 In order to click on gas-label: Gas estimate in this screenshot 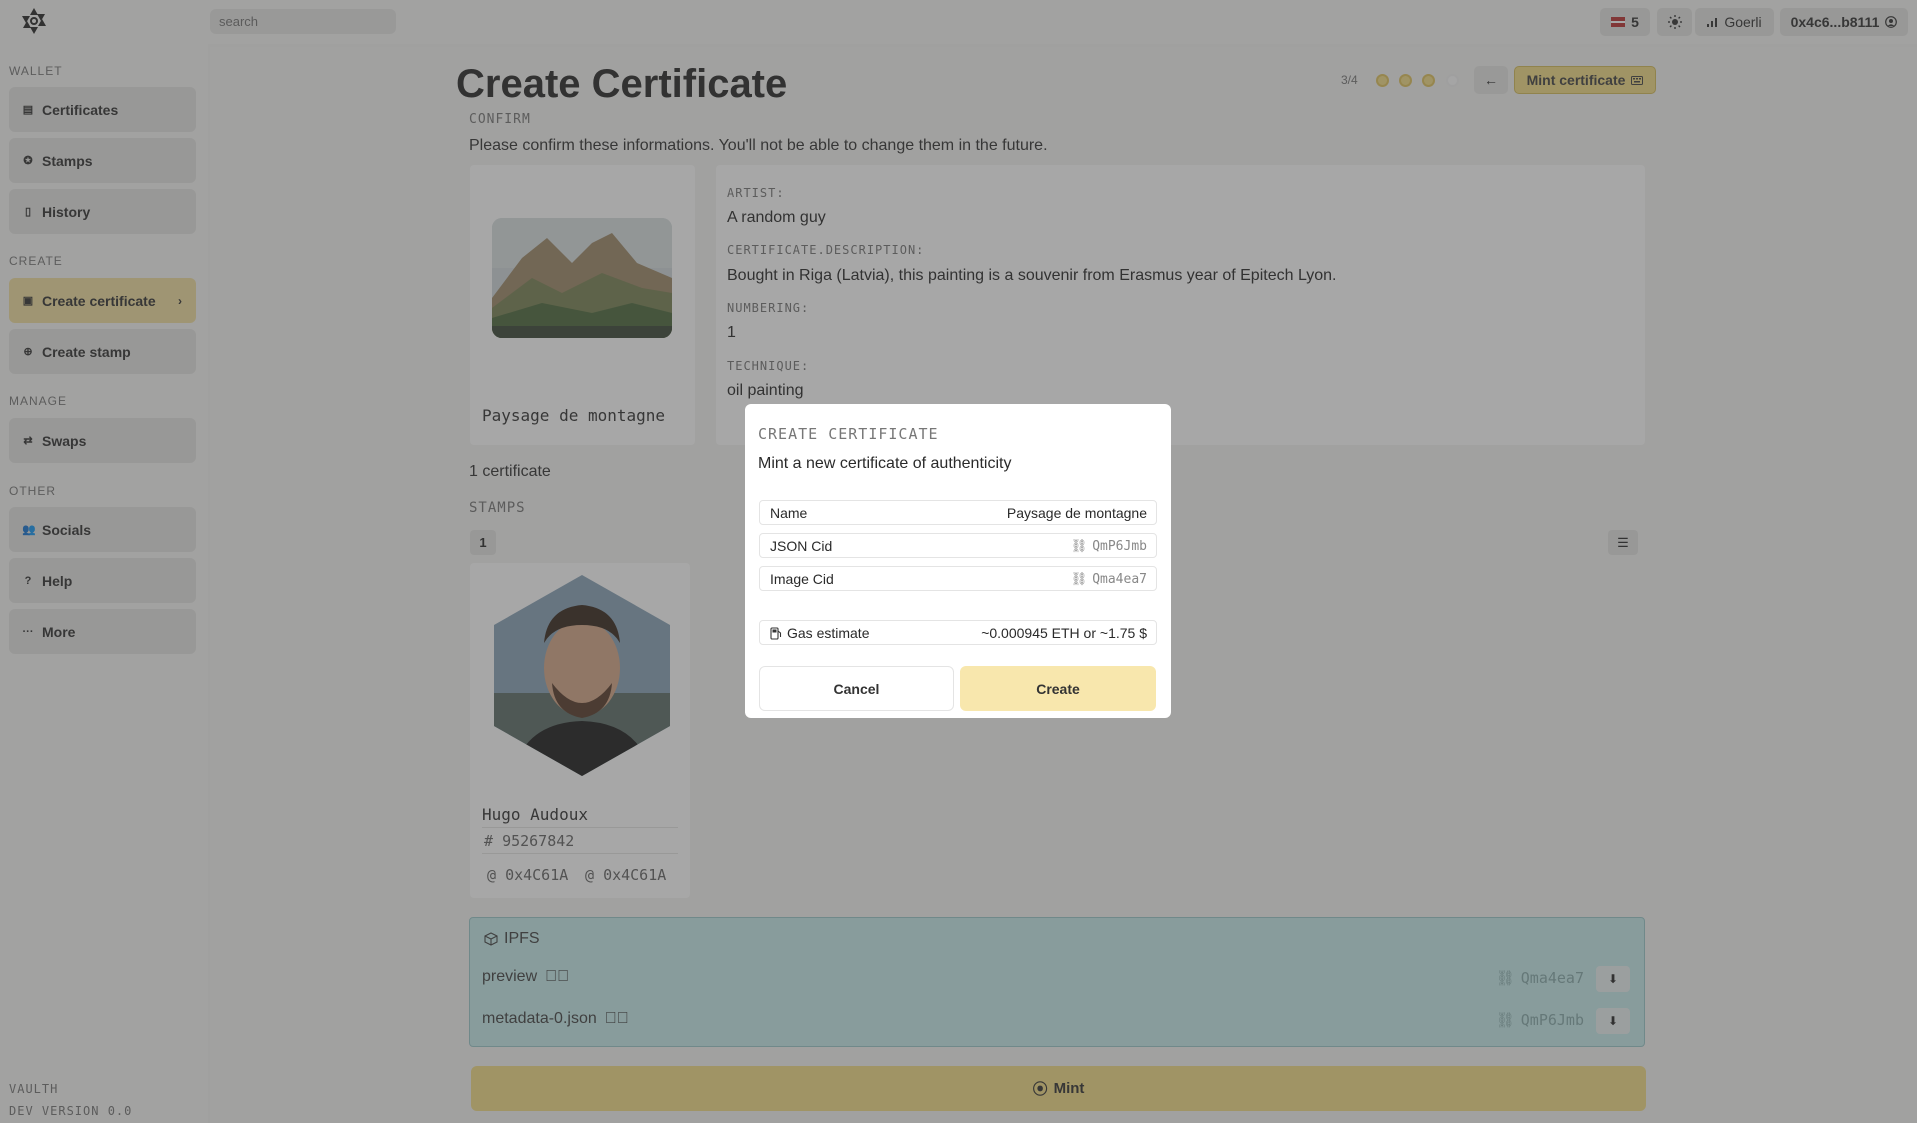, I will do `click(828, 633)`.